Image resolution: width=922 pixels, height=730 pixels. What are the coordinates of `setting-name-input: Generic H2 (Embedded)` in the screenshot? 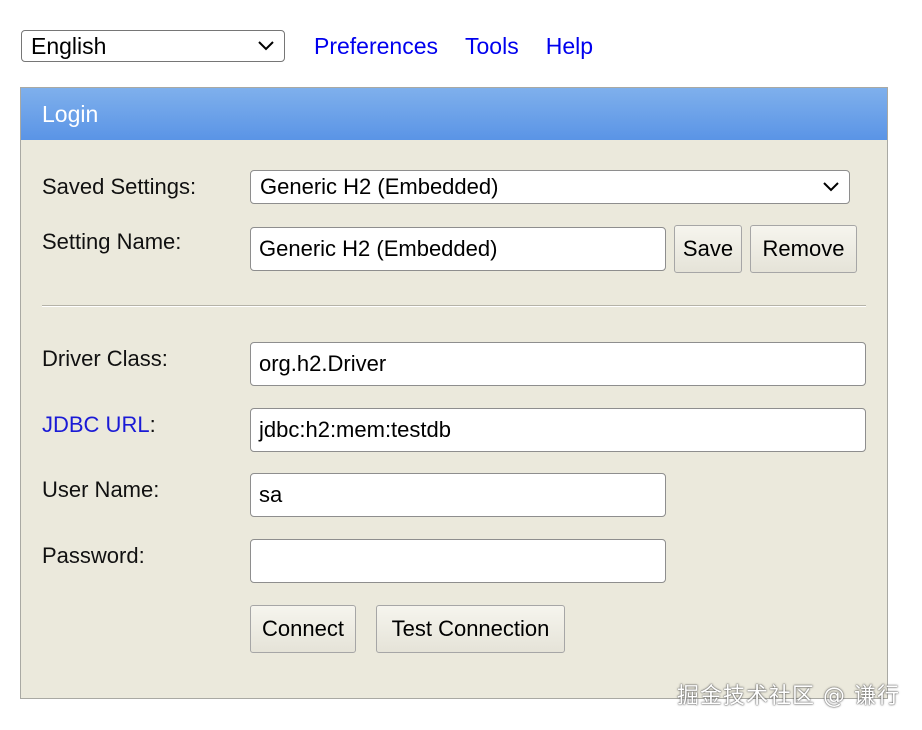 It's located at (458, 249).